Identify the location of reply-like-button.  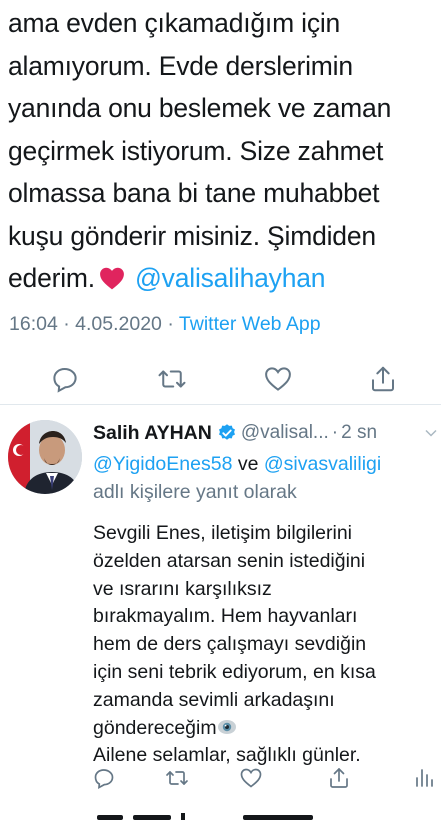
(251, 778).